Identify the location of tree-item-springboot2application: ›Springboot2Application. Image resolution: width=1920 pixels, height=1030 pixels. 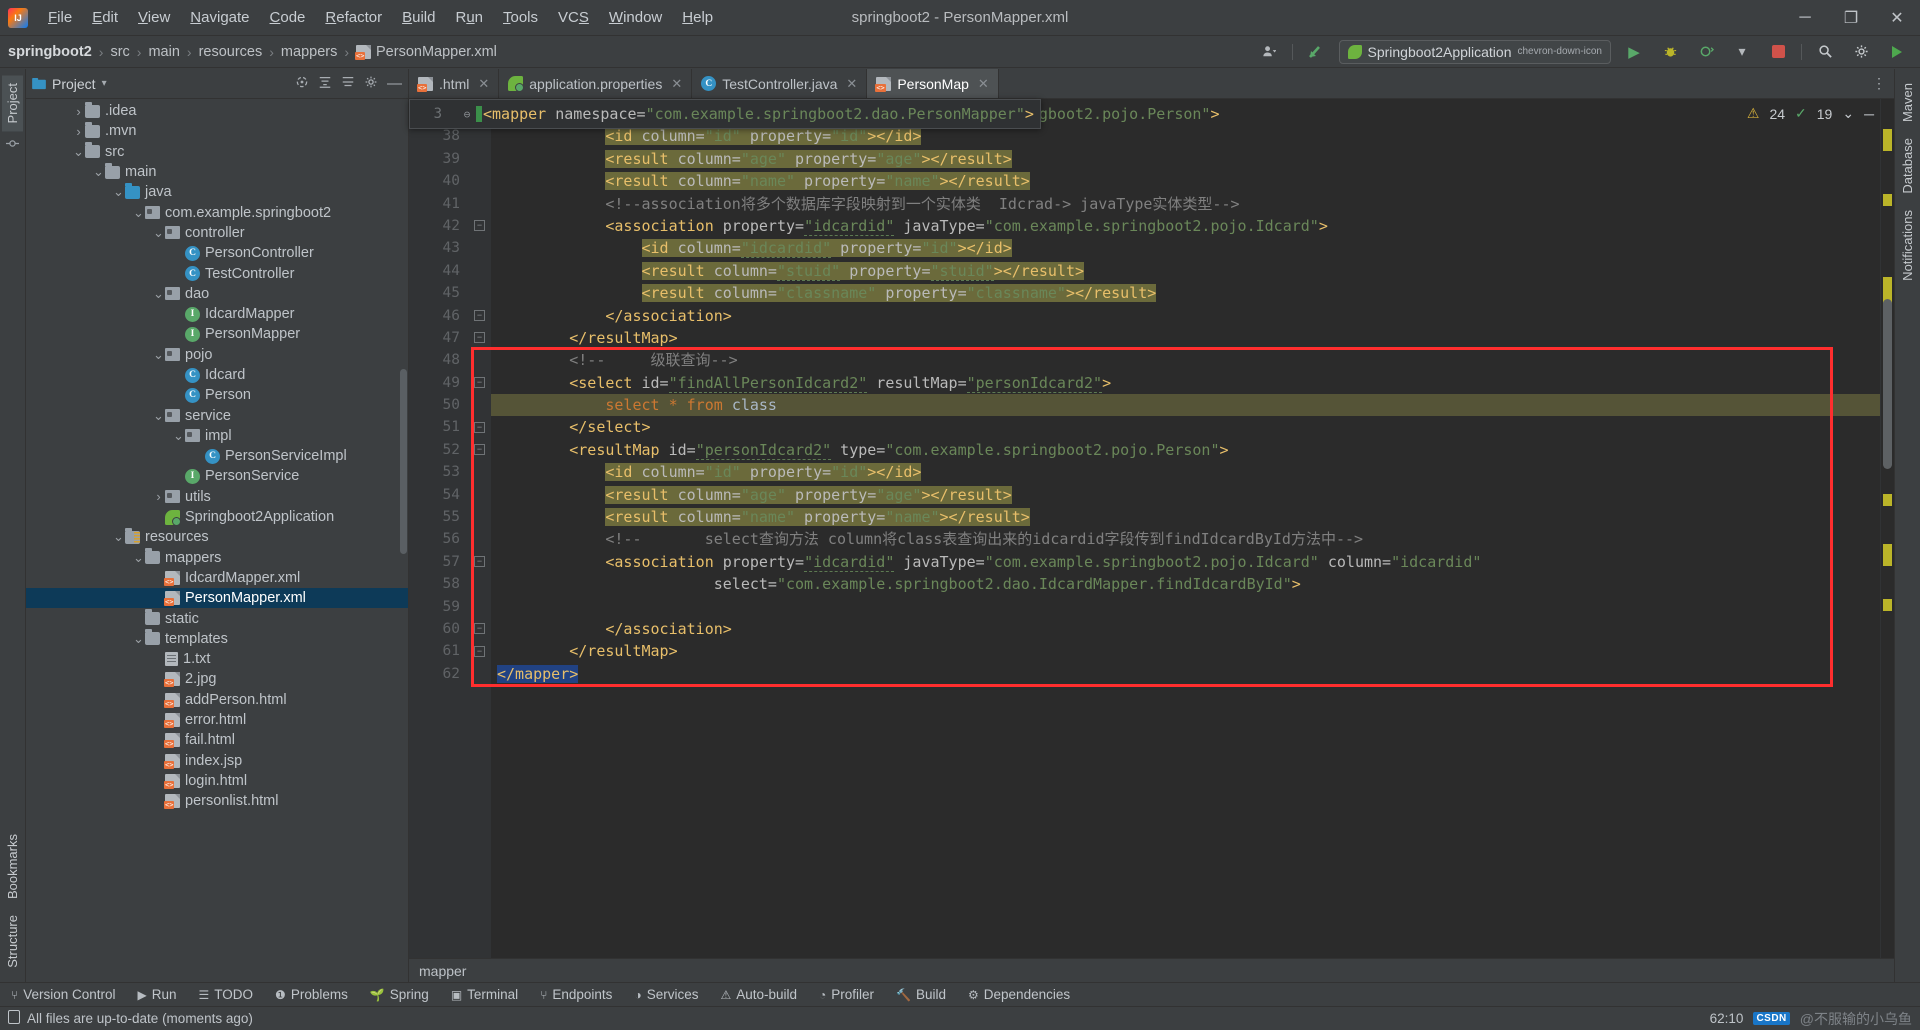
(217, 517).